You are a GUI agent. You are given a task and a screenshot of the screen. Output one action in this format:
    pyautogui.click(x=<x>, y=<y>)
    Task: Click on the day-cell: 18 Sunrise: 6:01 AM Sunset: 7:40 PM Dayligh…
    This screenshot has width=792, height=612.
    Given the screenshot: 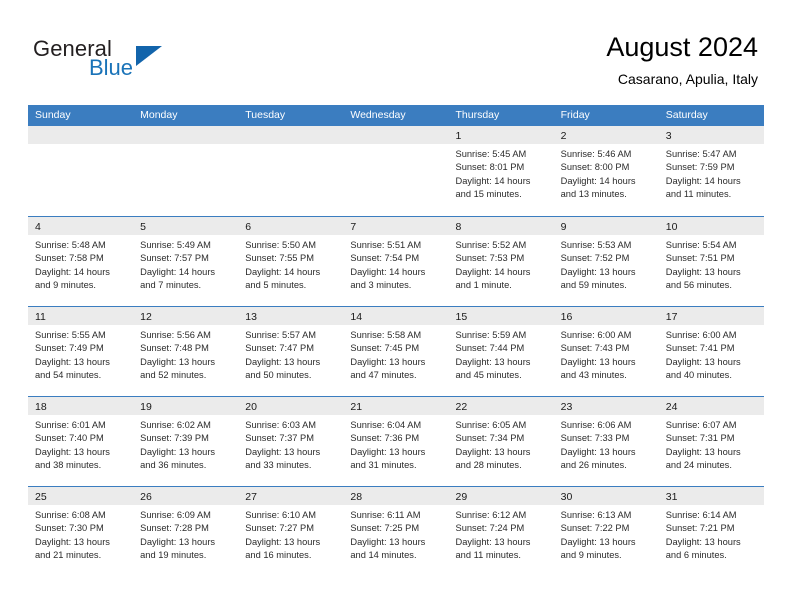 What is the action you would take?
    pyautogui.click(x=81, y=441)
    